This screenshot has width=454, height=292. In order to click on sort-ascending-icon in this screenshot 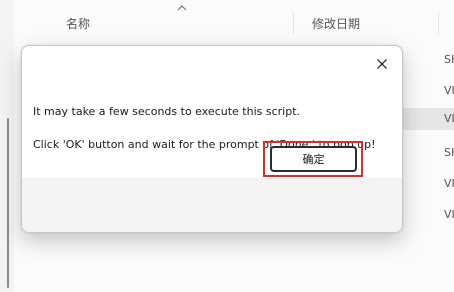, I will do `click(182, 8)`.